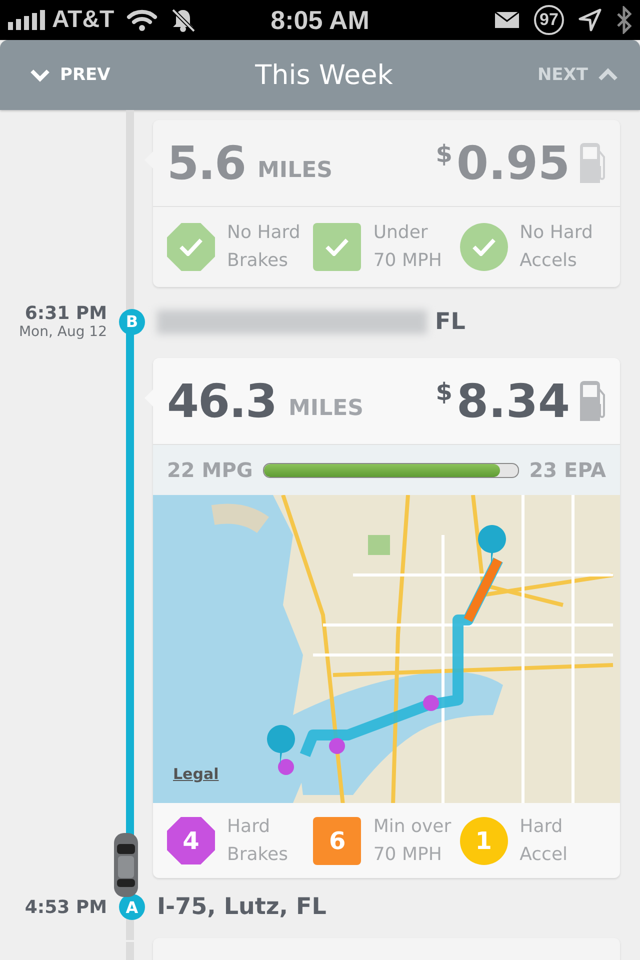 This screenshot has width=640, height=960. What do you see at coordinates (544, 840) in the screenshot?
I see `badge-label: Hard Accel` at bounding box center [544, 840].